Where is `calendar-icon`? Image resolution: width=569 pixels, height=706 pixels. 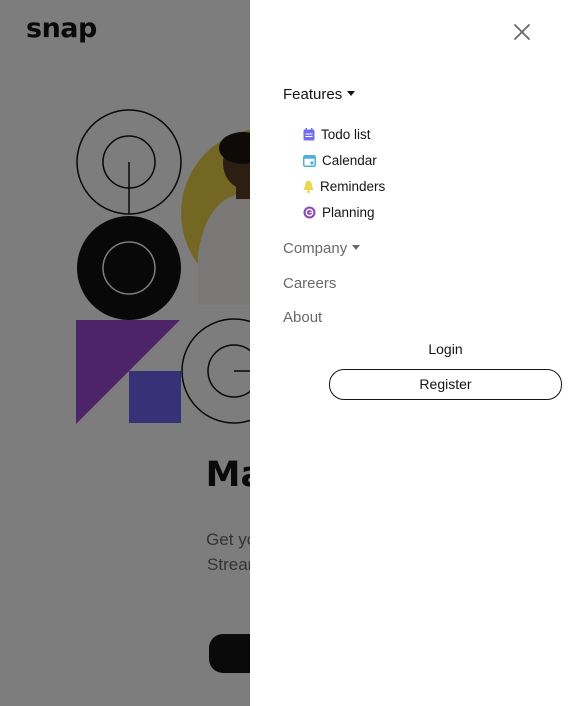
calendar-icon is located at coordinates (309, 160).